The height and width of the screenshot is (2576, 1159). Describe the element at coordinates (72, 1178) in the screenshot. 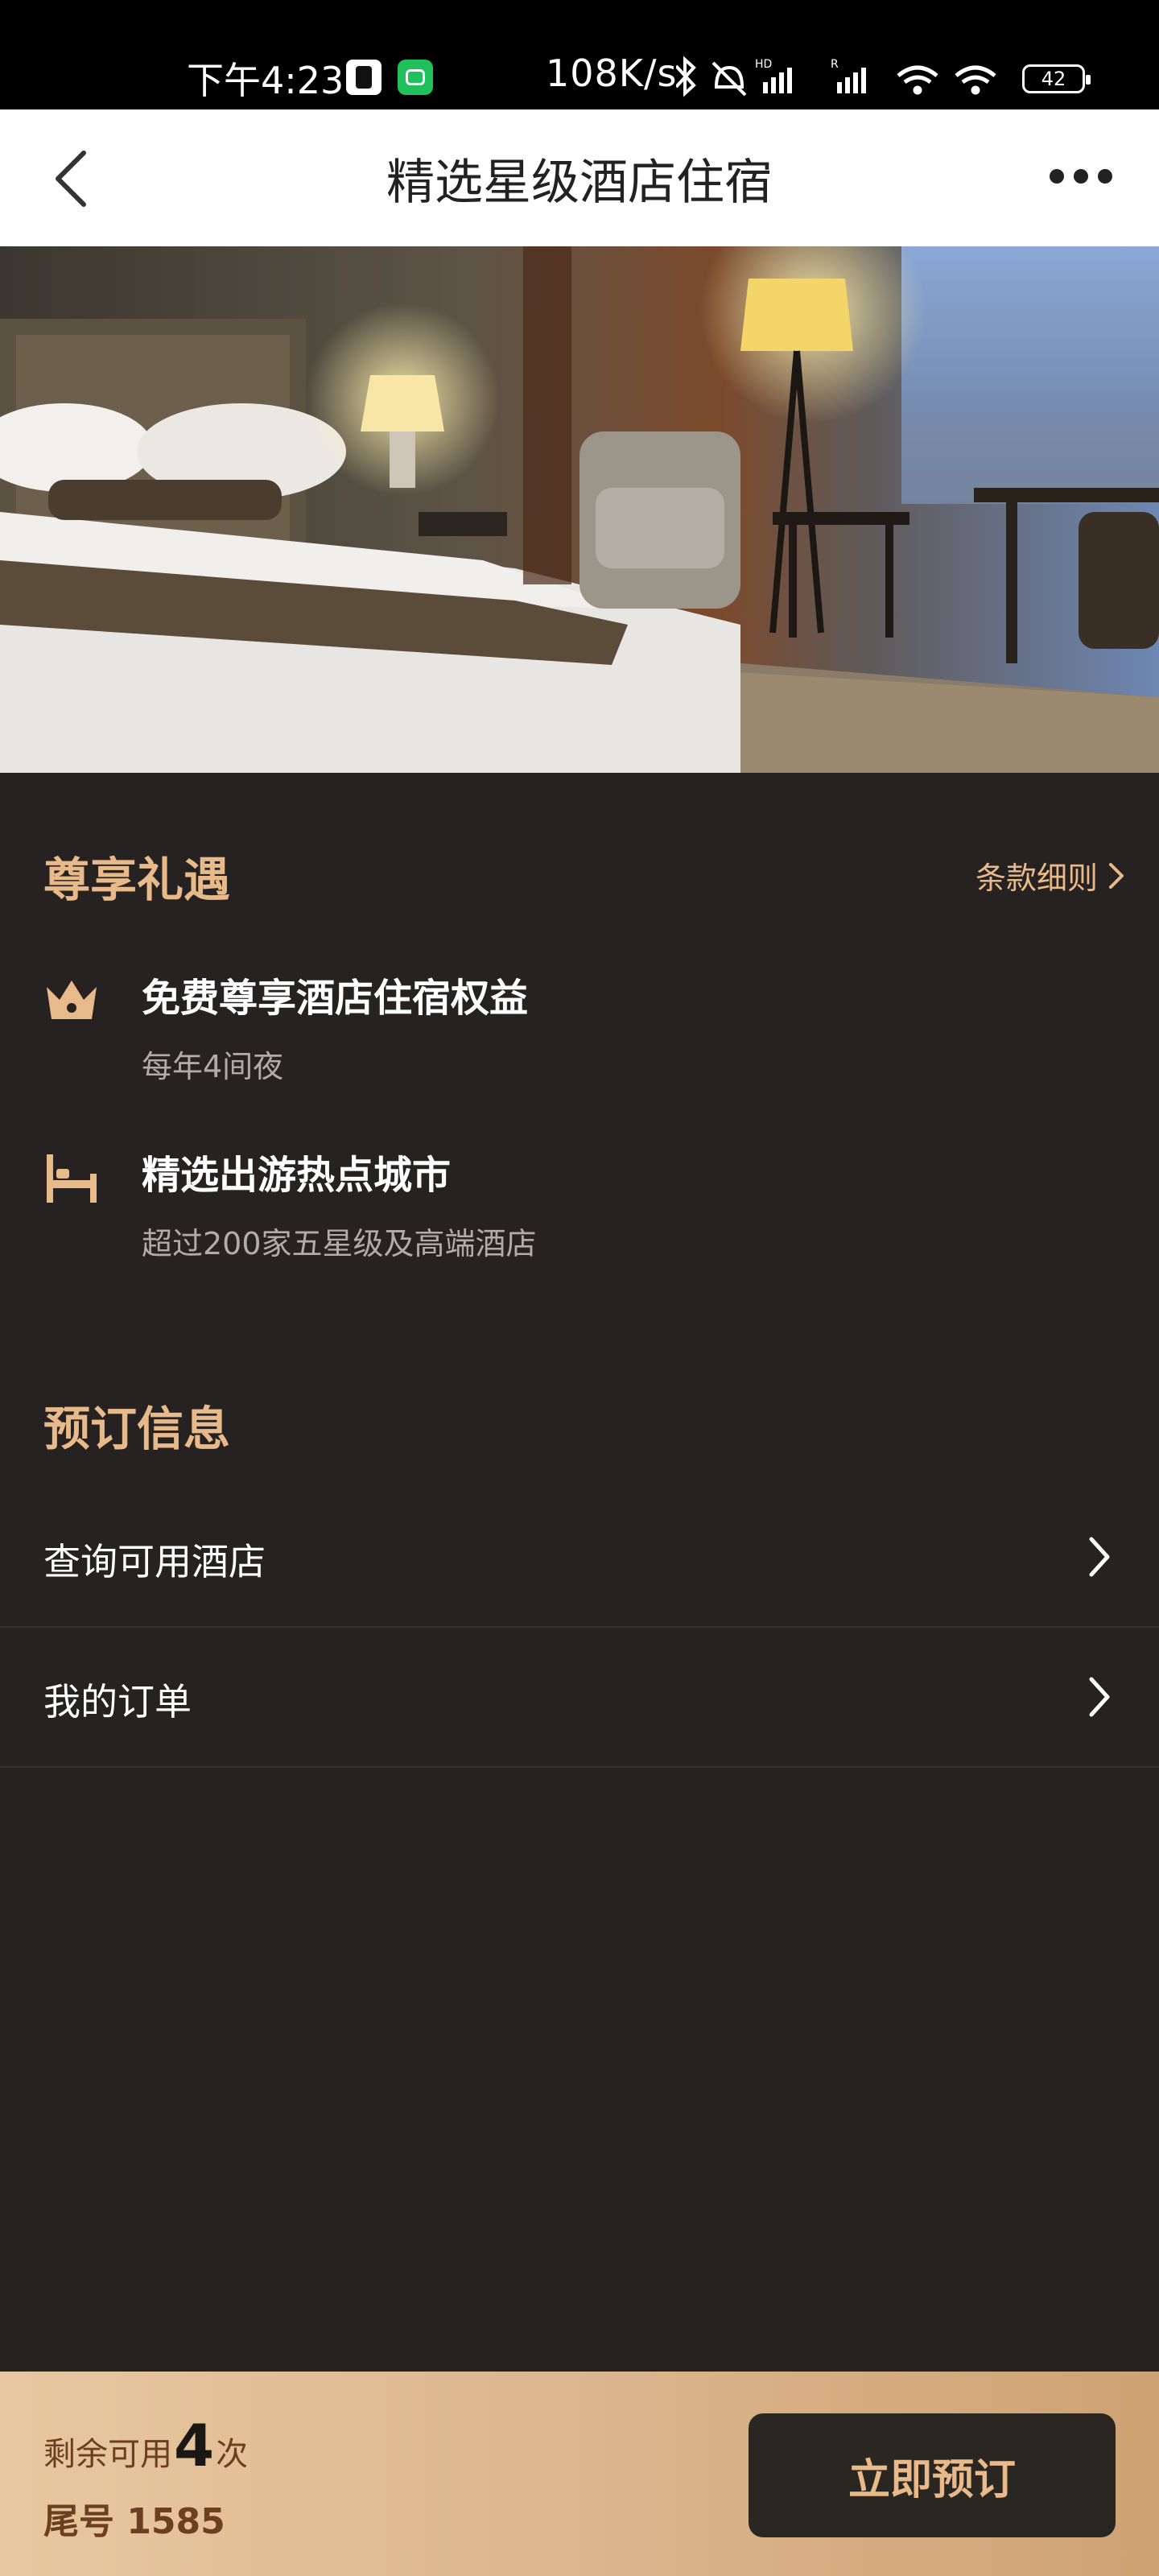

I see `bed-icon` at that location.